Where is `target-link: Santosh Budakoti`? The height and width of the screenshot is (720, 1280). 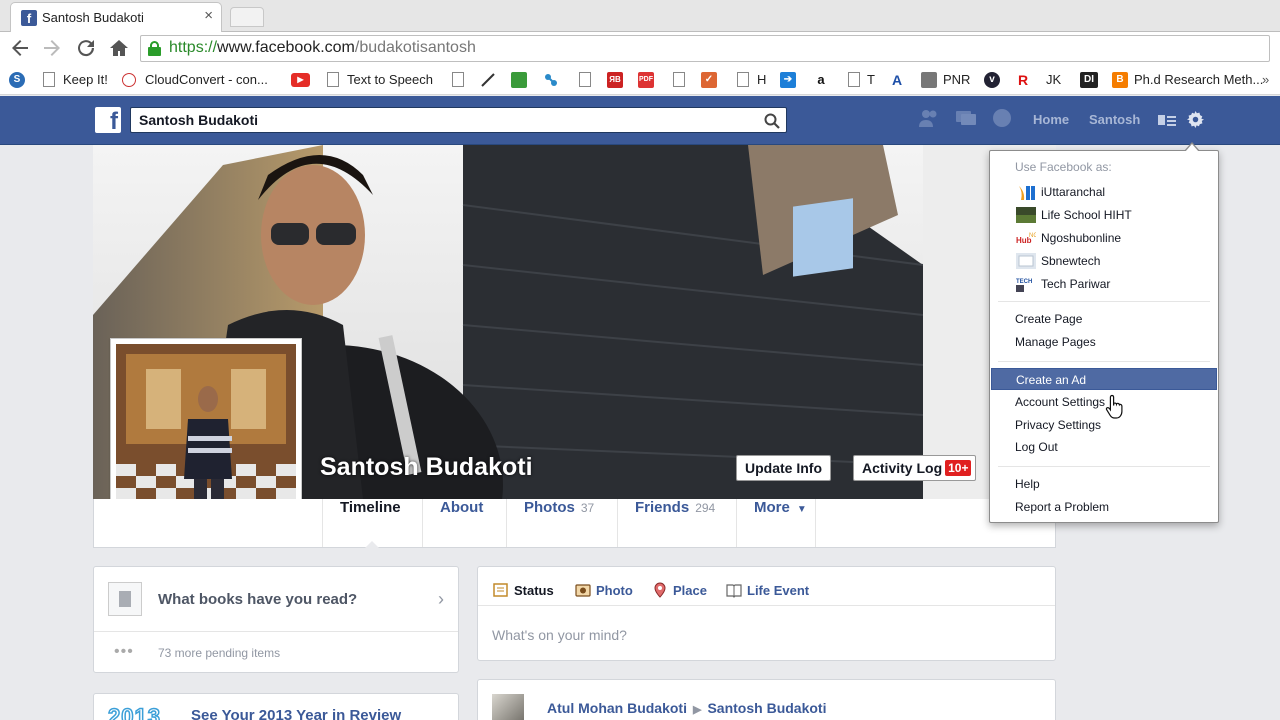 target-link: Santosh Budakoti is located at coordinates (766, 708).